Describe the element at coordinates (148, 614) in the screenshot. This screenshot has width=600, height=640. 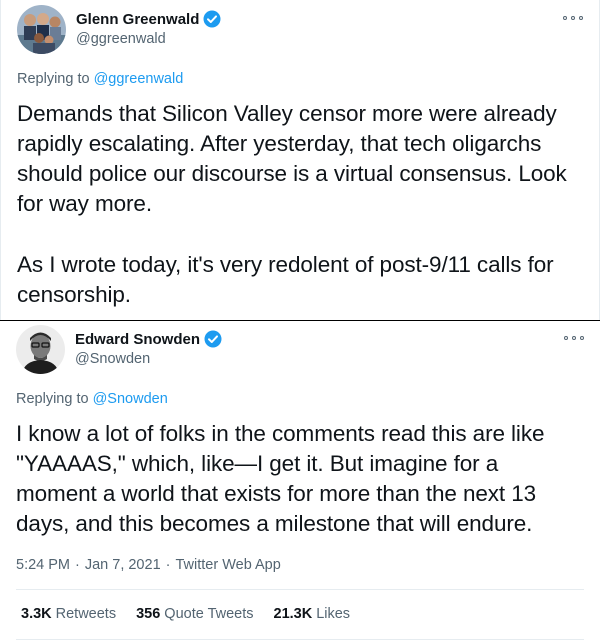
I see `quote-tweets-count: 356` at that location.